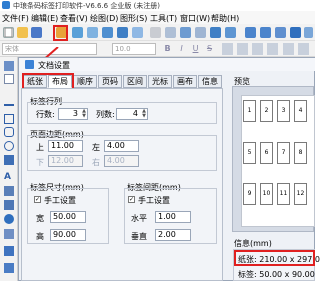  I want to click on curve-tool-icon, so click(9, 251).